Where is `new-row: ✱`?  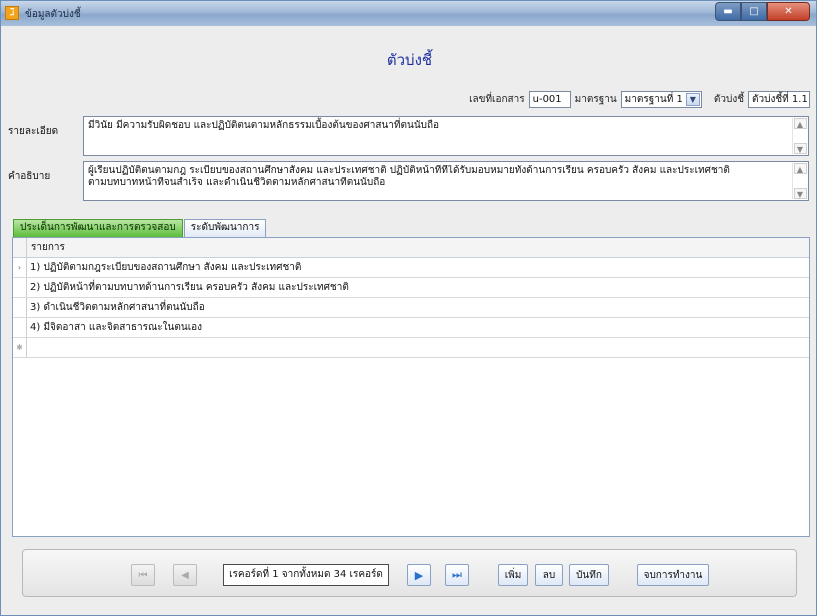 new-row: ✱ is located at coordinates (411, 348).